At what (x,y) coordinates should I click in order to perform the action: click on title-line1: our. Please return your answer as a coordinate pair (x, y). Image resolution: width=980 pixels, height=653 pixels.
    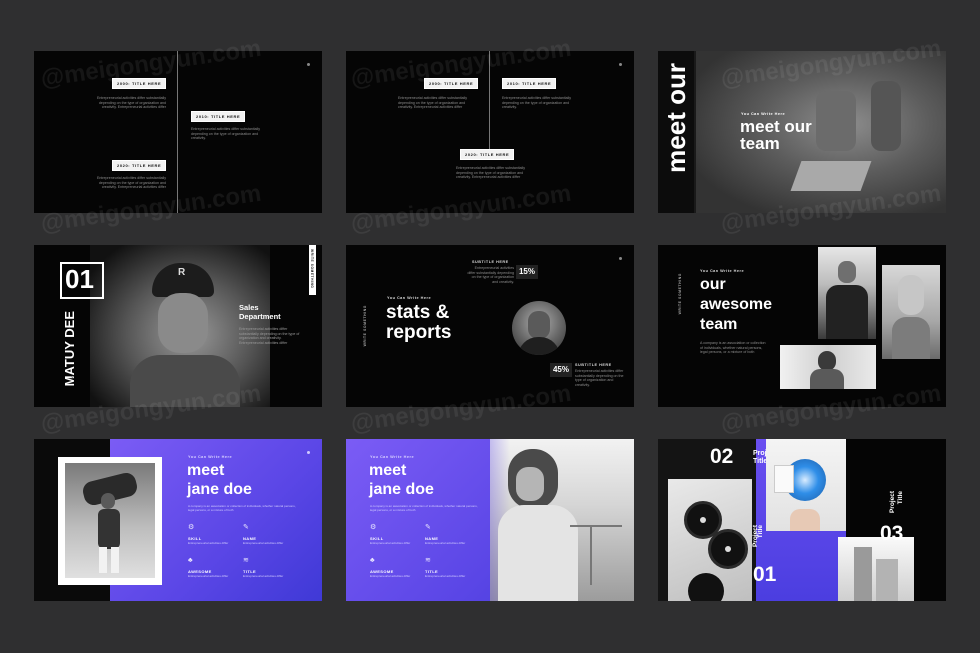
    Looking at the image, I should click on (713, 284).